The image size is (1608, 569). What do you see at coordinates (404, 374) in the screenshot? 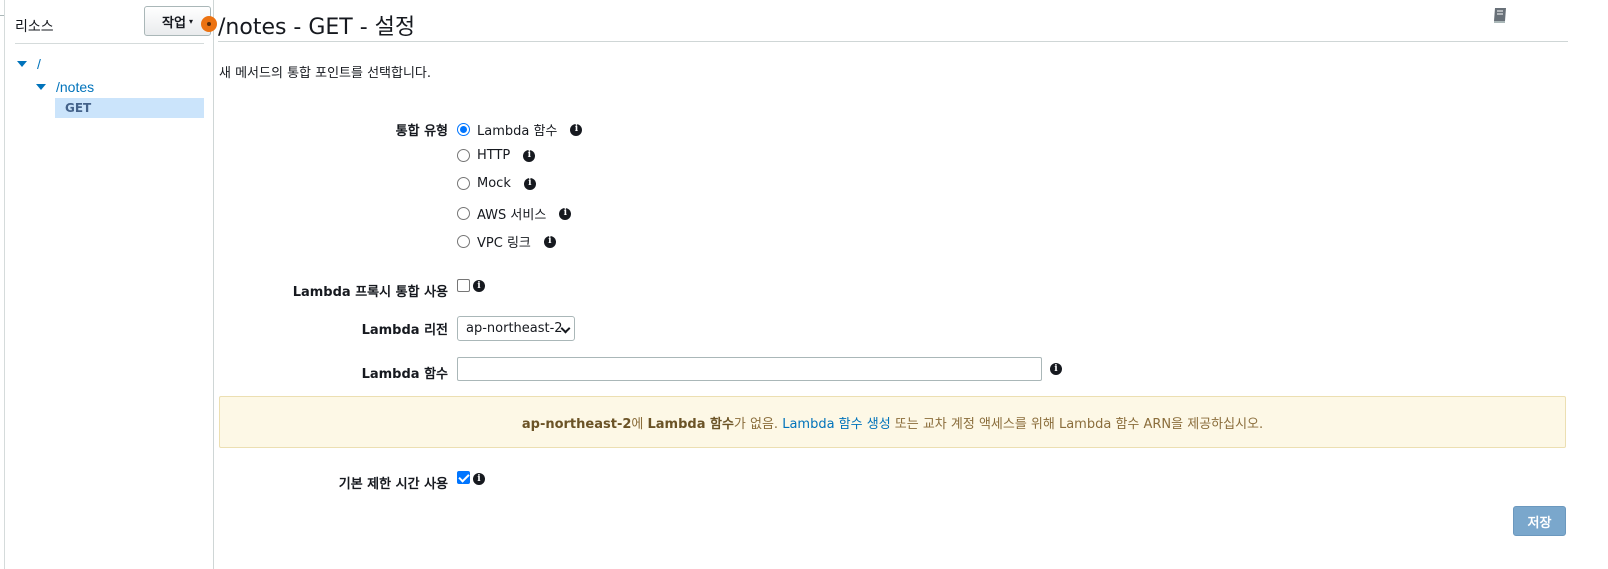
I see `lambda-function-label: Lambda 함수` at bounding box center [404, 374].